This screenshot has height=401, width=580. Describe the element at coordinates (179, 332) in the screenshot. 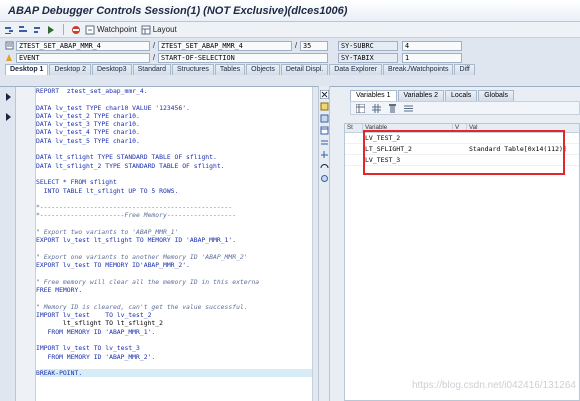

I see `code-line: 30 FROM MEMORY ID 'ABAP_MMR_1'.` at that location.